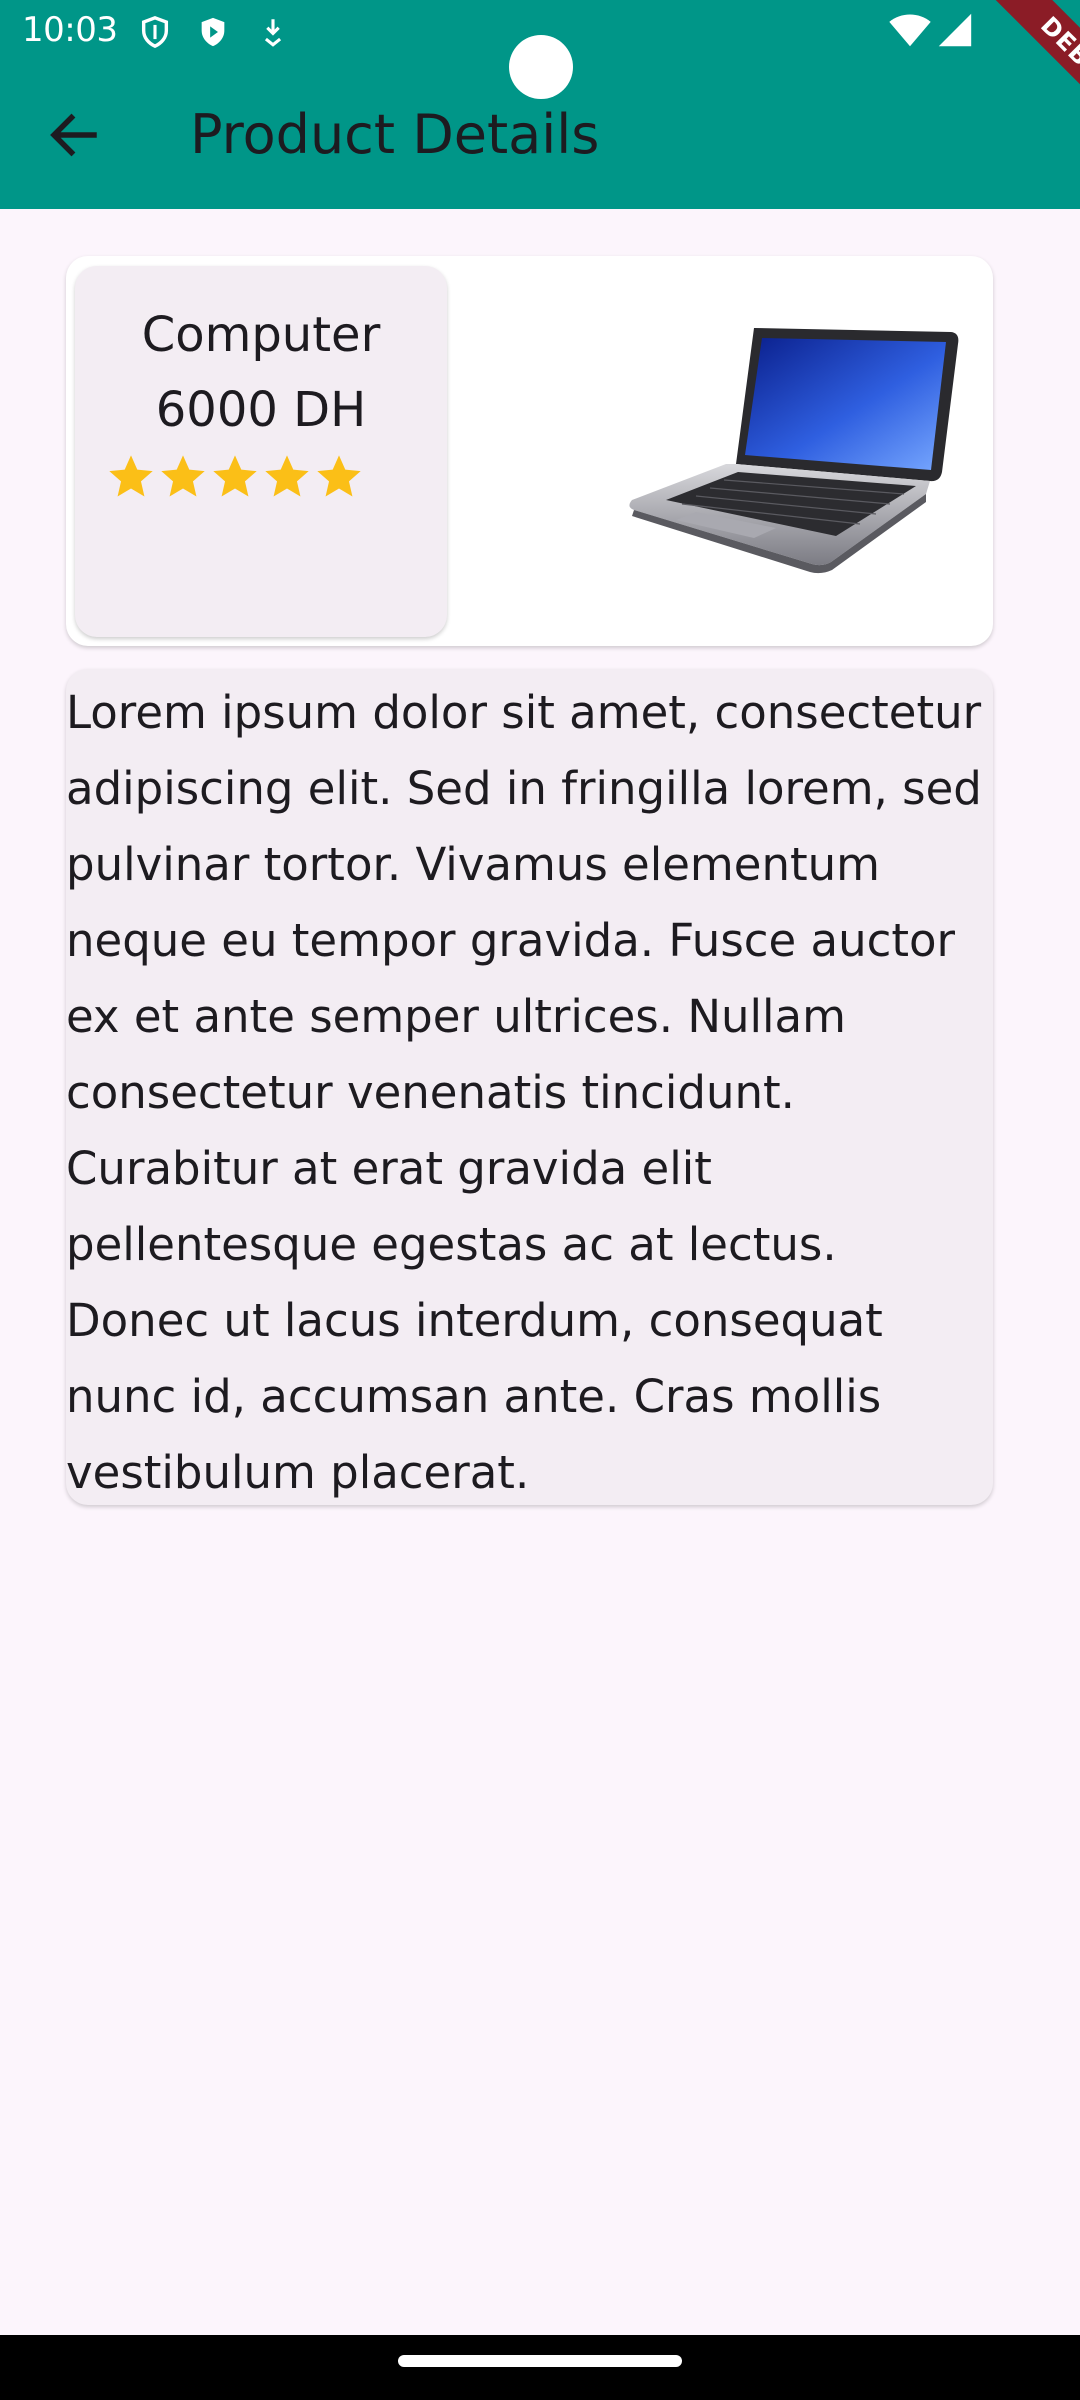 This screenshot has height=2400, width=1080. Describe the element at coordinates (213, 32) in the screenshot. I see `play-protect-icon` at that location.